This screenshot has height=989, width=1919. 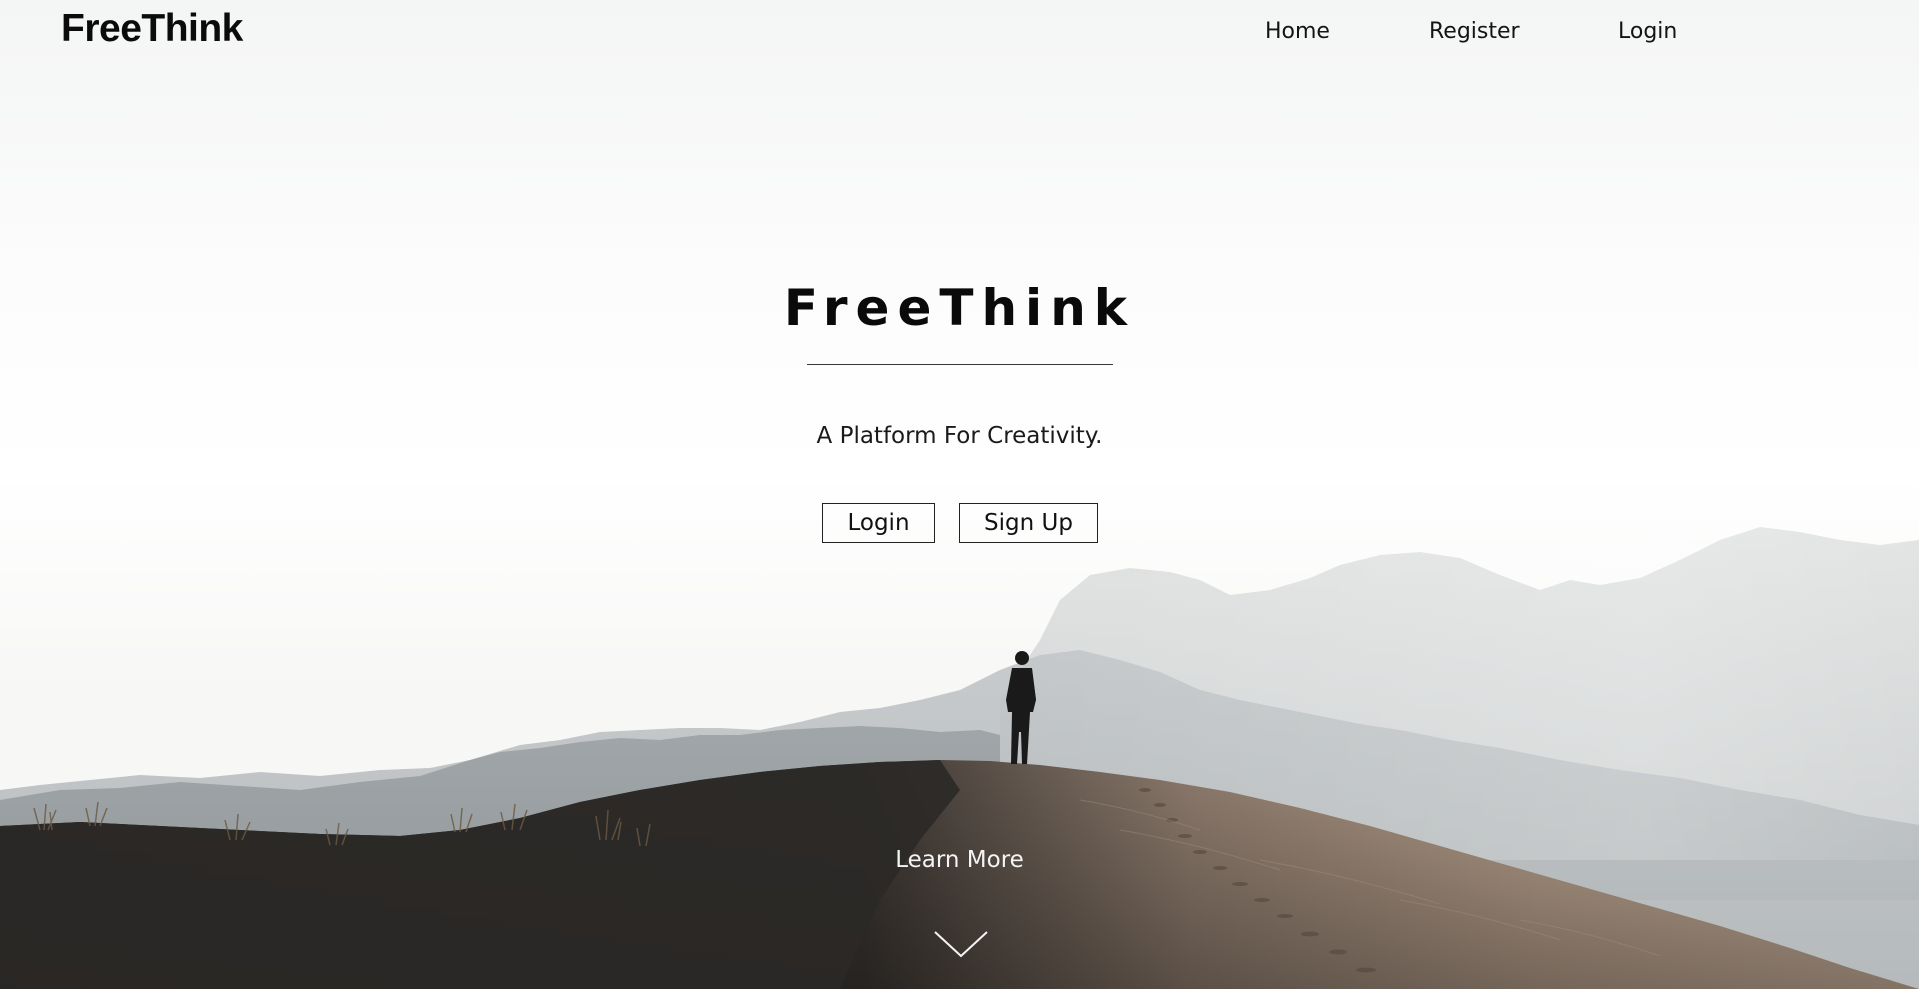 What do you see at coordinates (1028, 523) in the screenshot?
I see `hero-signup-button: Sign Up` at bounding box center [1028, 523].